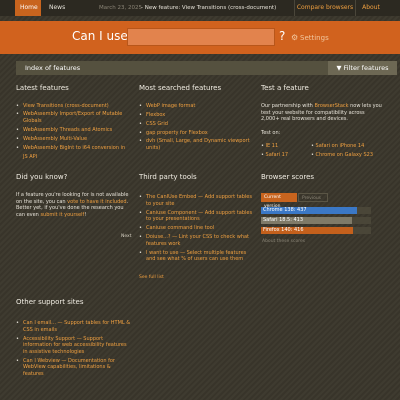  Describe the element at coordinates (274, 155) in the screenshot. I see `test-device-link: Safari 17` at that location.